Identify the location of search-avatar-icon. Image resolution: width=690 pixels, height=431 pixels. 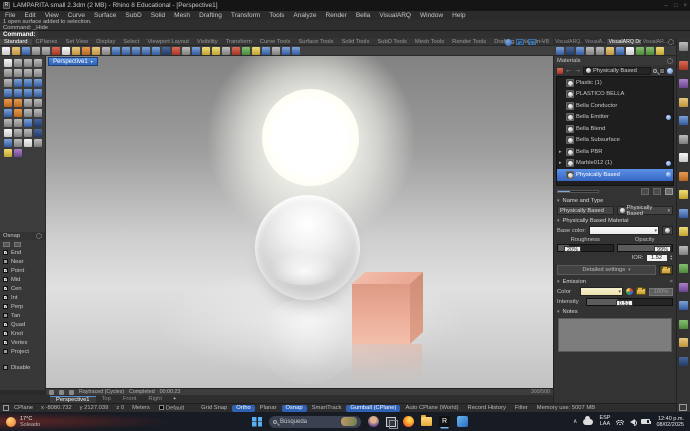
(373, 421).